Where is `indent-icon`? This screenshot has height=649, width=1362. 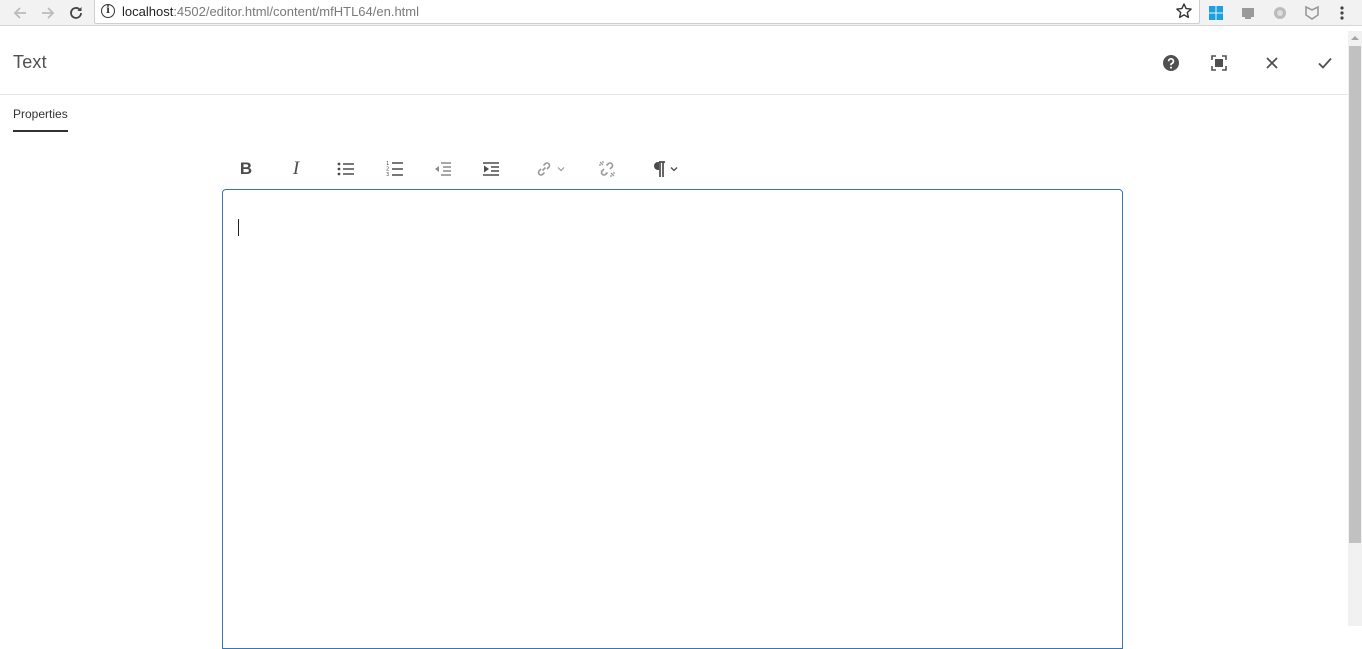
indent-icon is located at coordinates (491, 169).